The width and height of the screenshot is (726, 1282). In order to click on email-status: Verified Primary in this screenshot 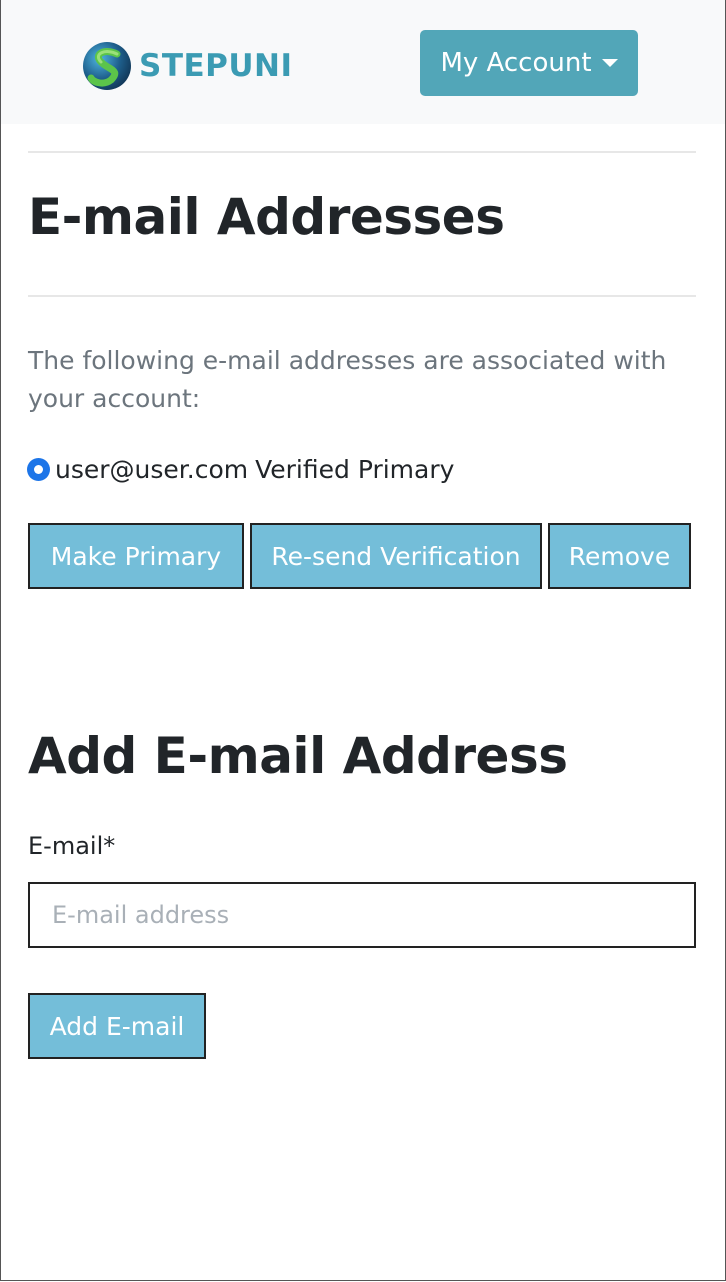, I will do `click(355, 469)`.